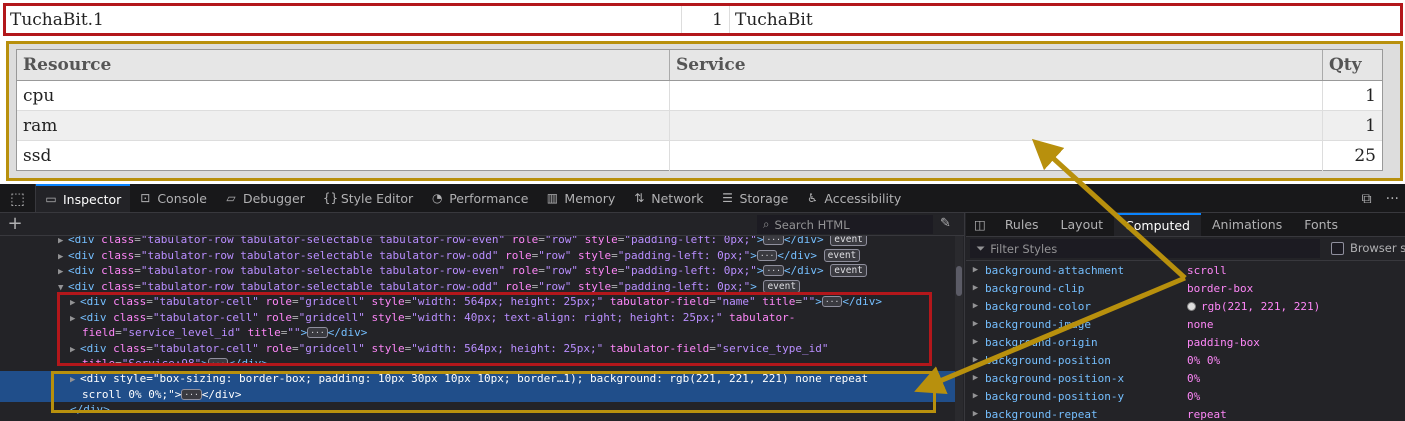 The height and width of the screenshot is (421, 1405). Describe the element at coordinates (1247, 224) in the screenshot. I see `tab-animations: Animations` at that location.